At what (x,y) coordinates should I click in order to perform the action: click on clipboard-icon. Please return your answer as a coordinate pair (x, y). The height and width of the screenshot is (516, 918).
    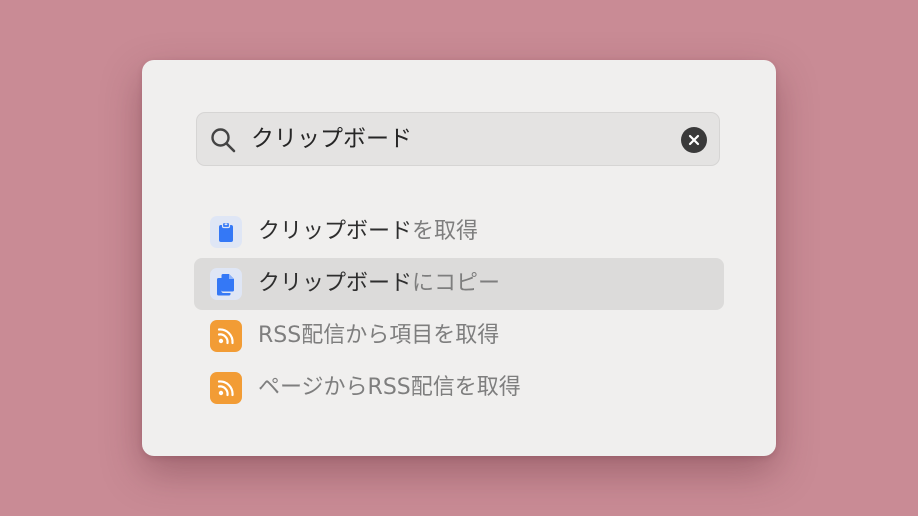
    Looking at the image, I should click on (226, 232).